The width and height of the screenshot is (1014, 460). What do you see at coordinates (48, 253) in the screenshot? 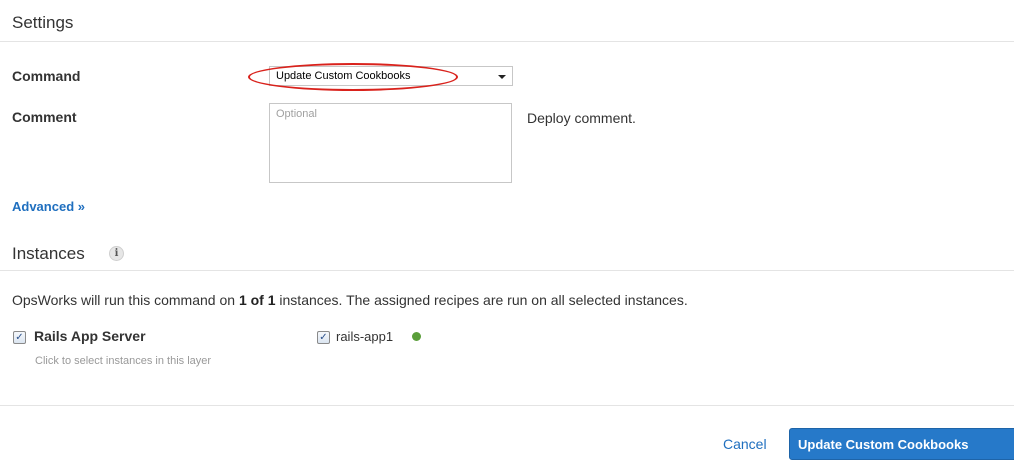
I see `instances-title: Instances` at bounding box center [48, 253].